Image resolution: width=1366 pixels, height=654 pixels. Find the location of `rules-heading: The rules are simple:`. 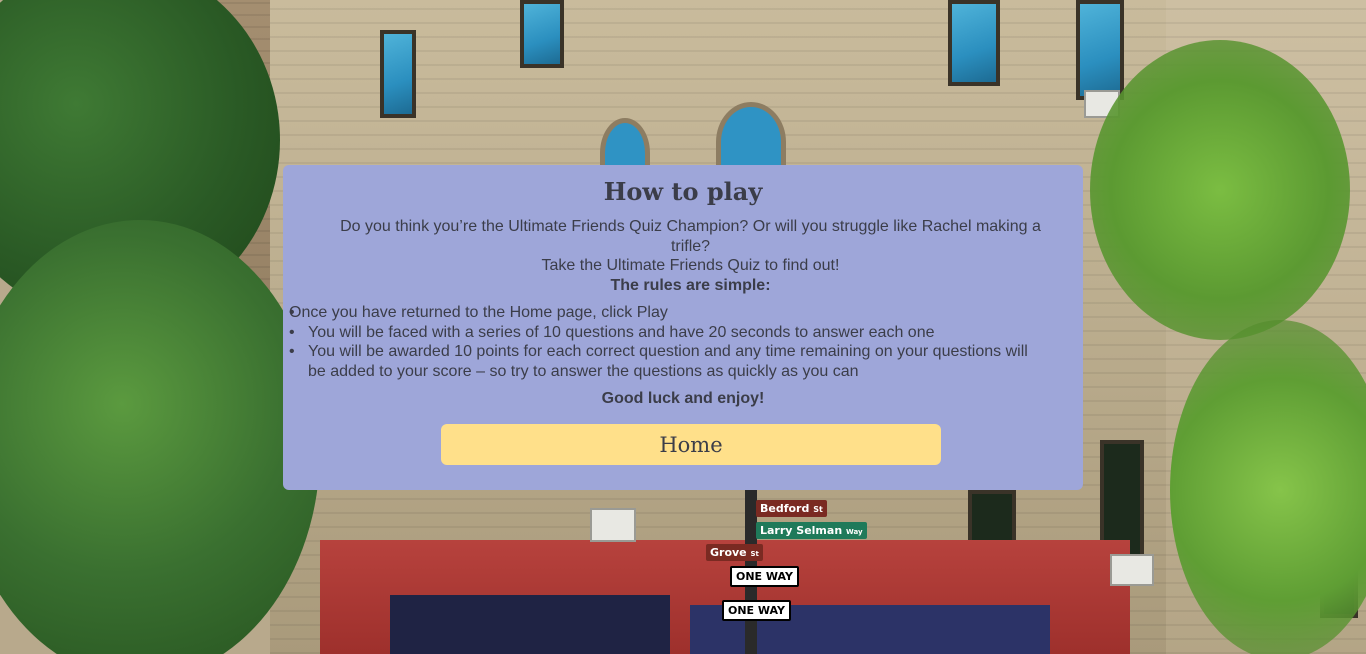

rules-heading: The rules are simple: is located at coordinates (690, 285).